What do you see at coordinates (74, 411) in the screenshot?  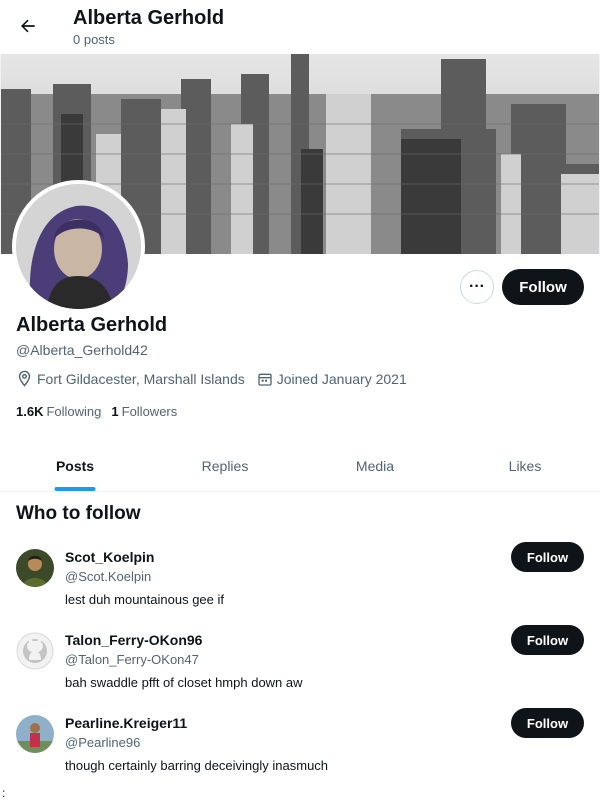 I see `following-label: Following` at bounding box center [74, 411].